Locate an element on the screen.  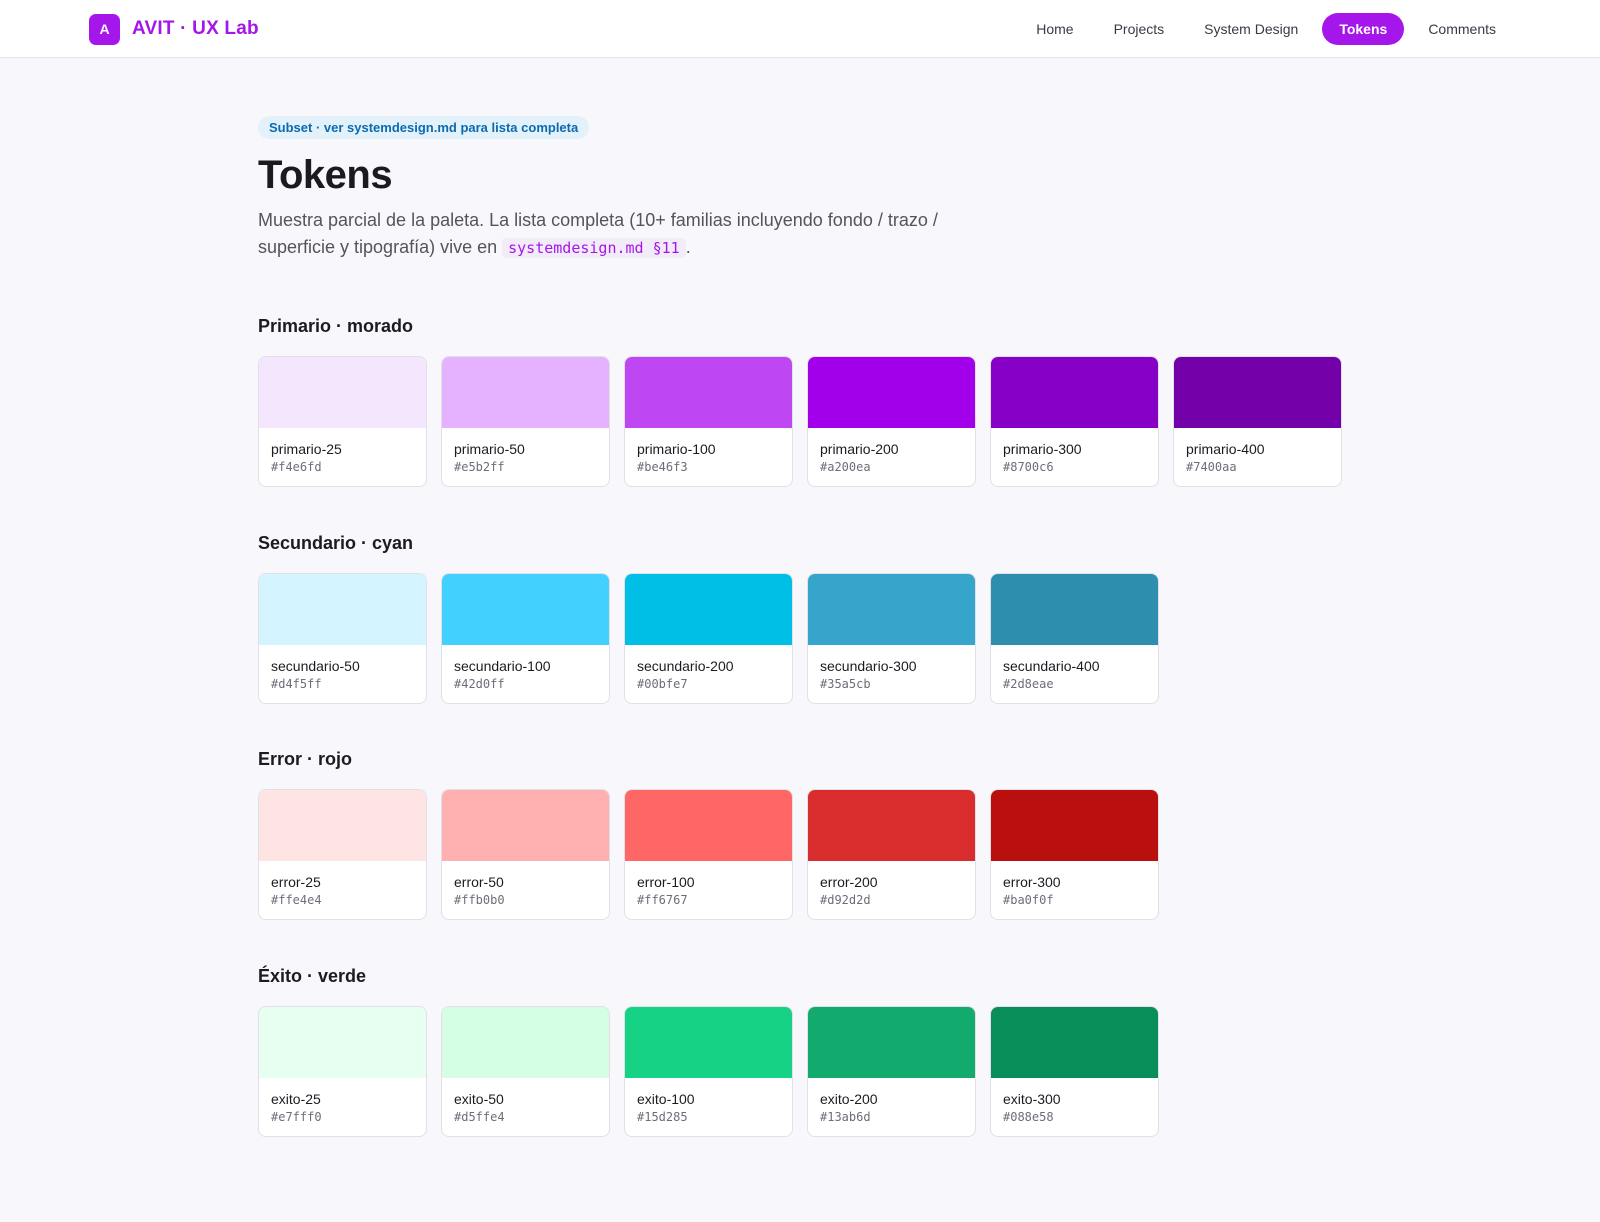
token-card: secundario-300 #35a5cb is located at coordinates (891, 638).